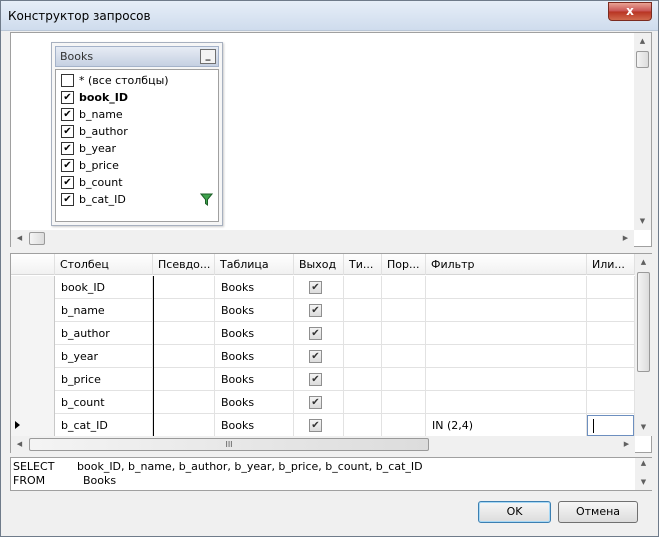  Describe the element at coordinates (104, 379) in the screenshot. I see `grid-cell-column: b_price` at that location.